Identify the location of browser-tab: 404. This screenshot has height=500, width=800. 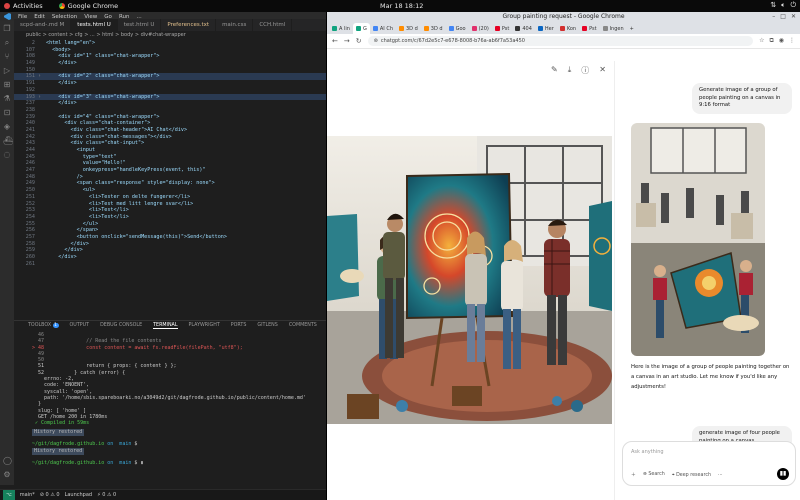
(523, 28).